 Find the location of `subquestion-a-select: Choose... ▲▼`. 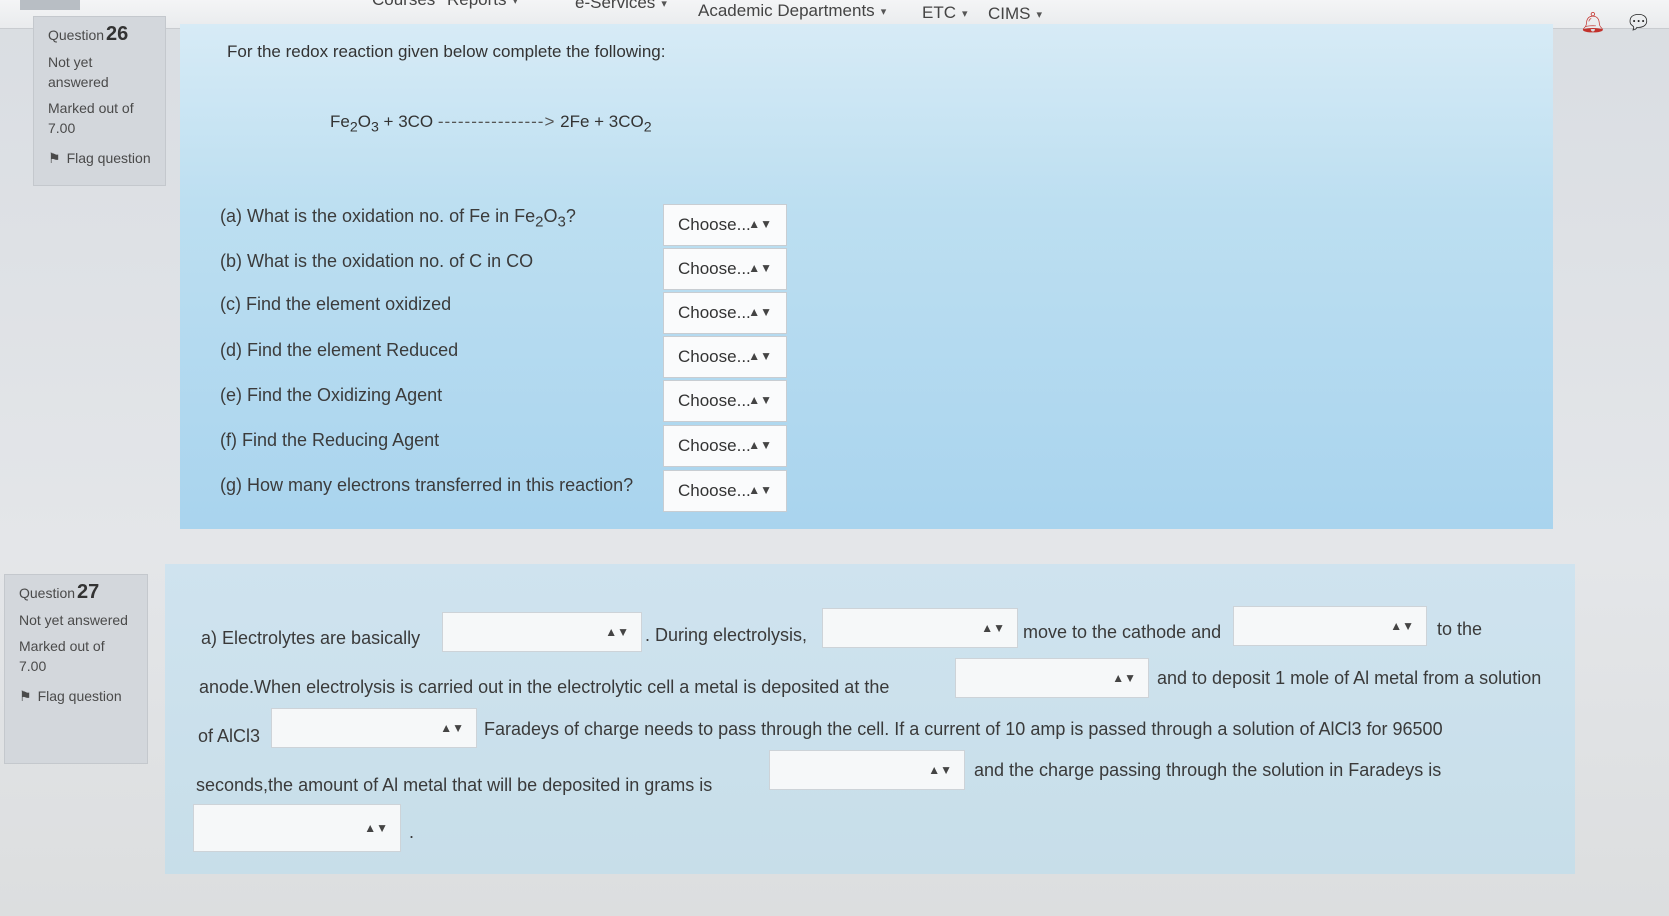

subquestion-a-select: Choose... ▲▼ is located at coordinates (725, 225).